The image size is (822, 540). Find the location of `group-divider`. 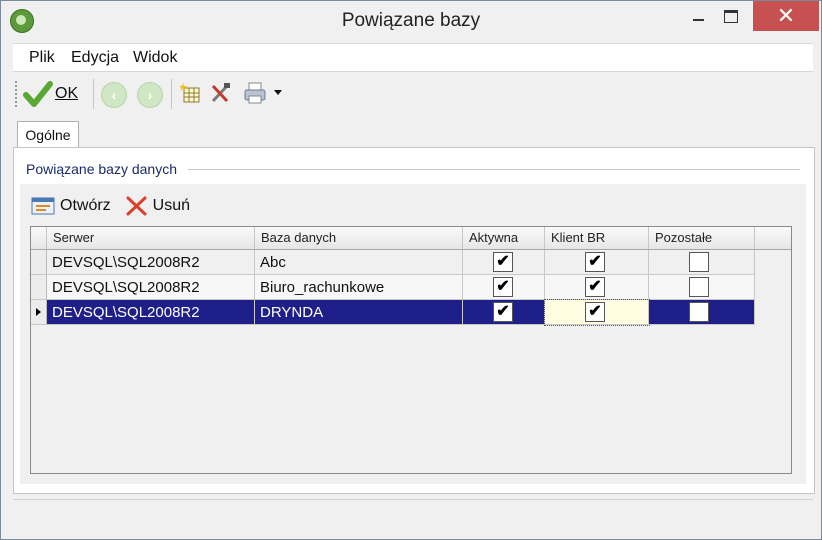

group-divider is located at coordinates (494, 169).